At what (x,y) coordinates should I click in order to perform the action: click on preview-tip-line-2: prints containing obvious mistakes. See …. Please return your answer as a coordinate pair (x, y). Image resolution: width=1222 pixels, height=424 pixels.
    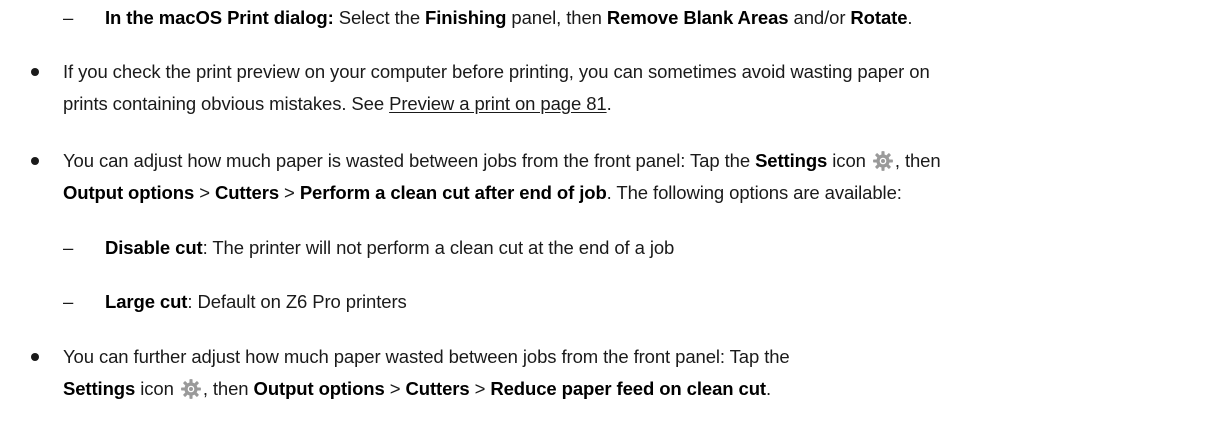
    Looking at the image, I should click on (337, 103).